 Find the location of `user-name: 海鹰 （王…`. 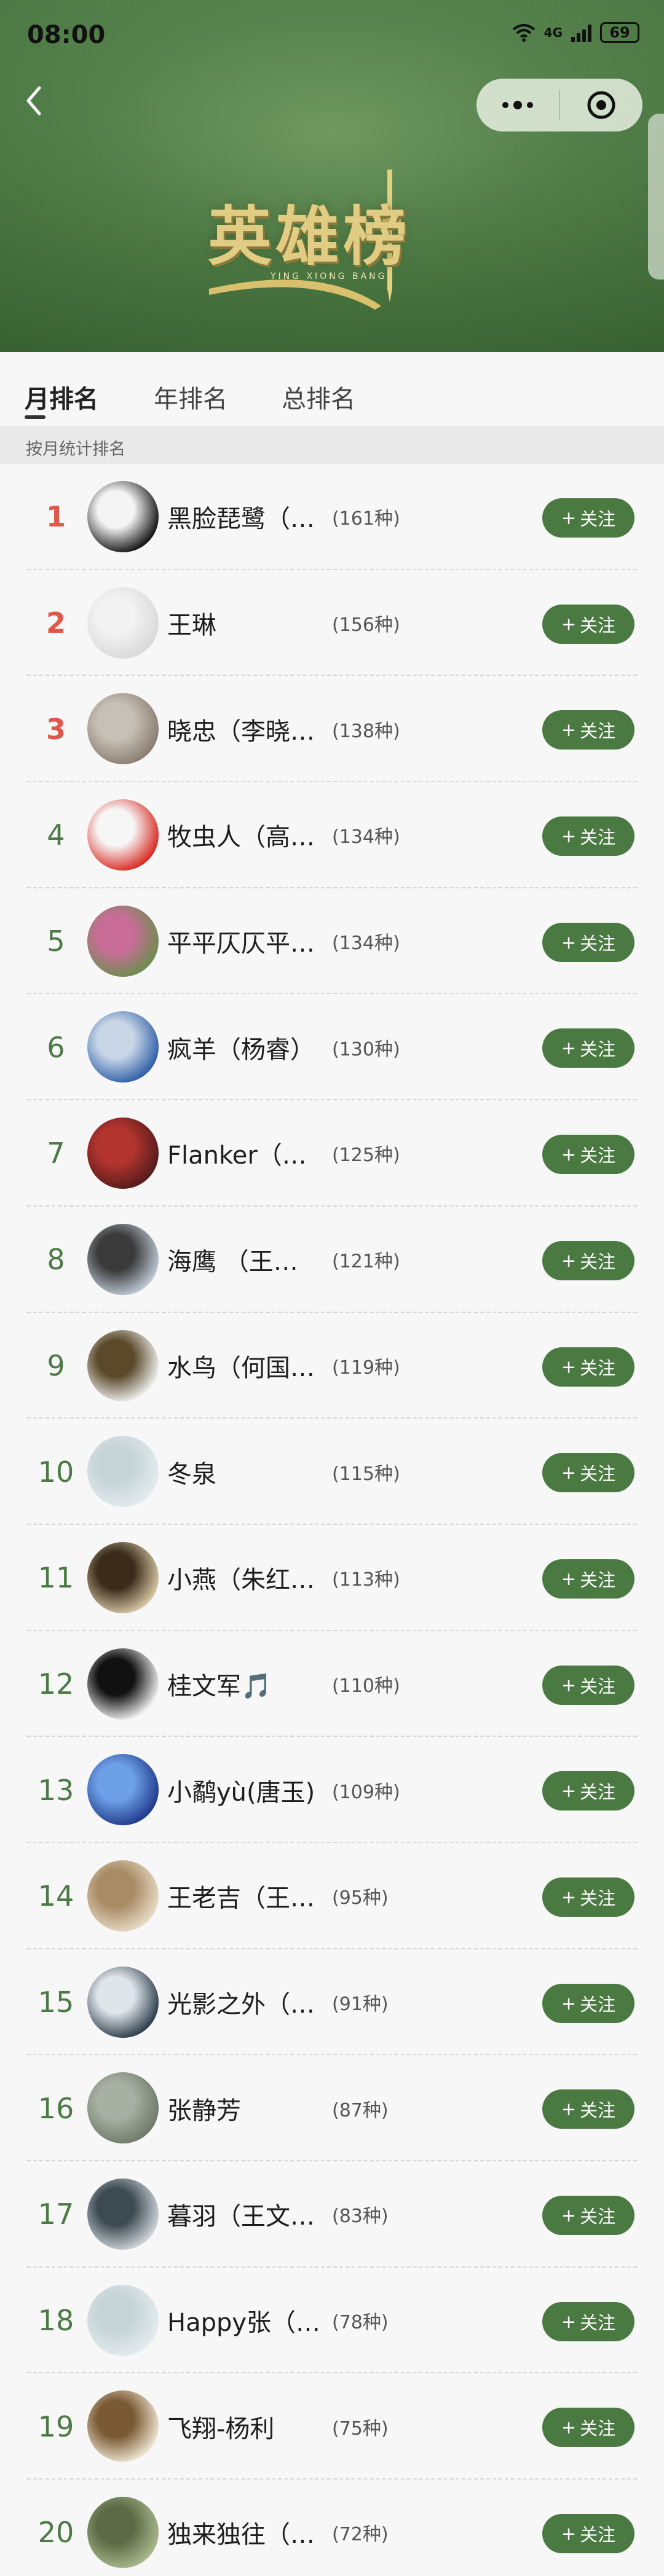

user-name: 海鹰 （王… is located at coordinates (244, 1260).